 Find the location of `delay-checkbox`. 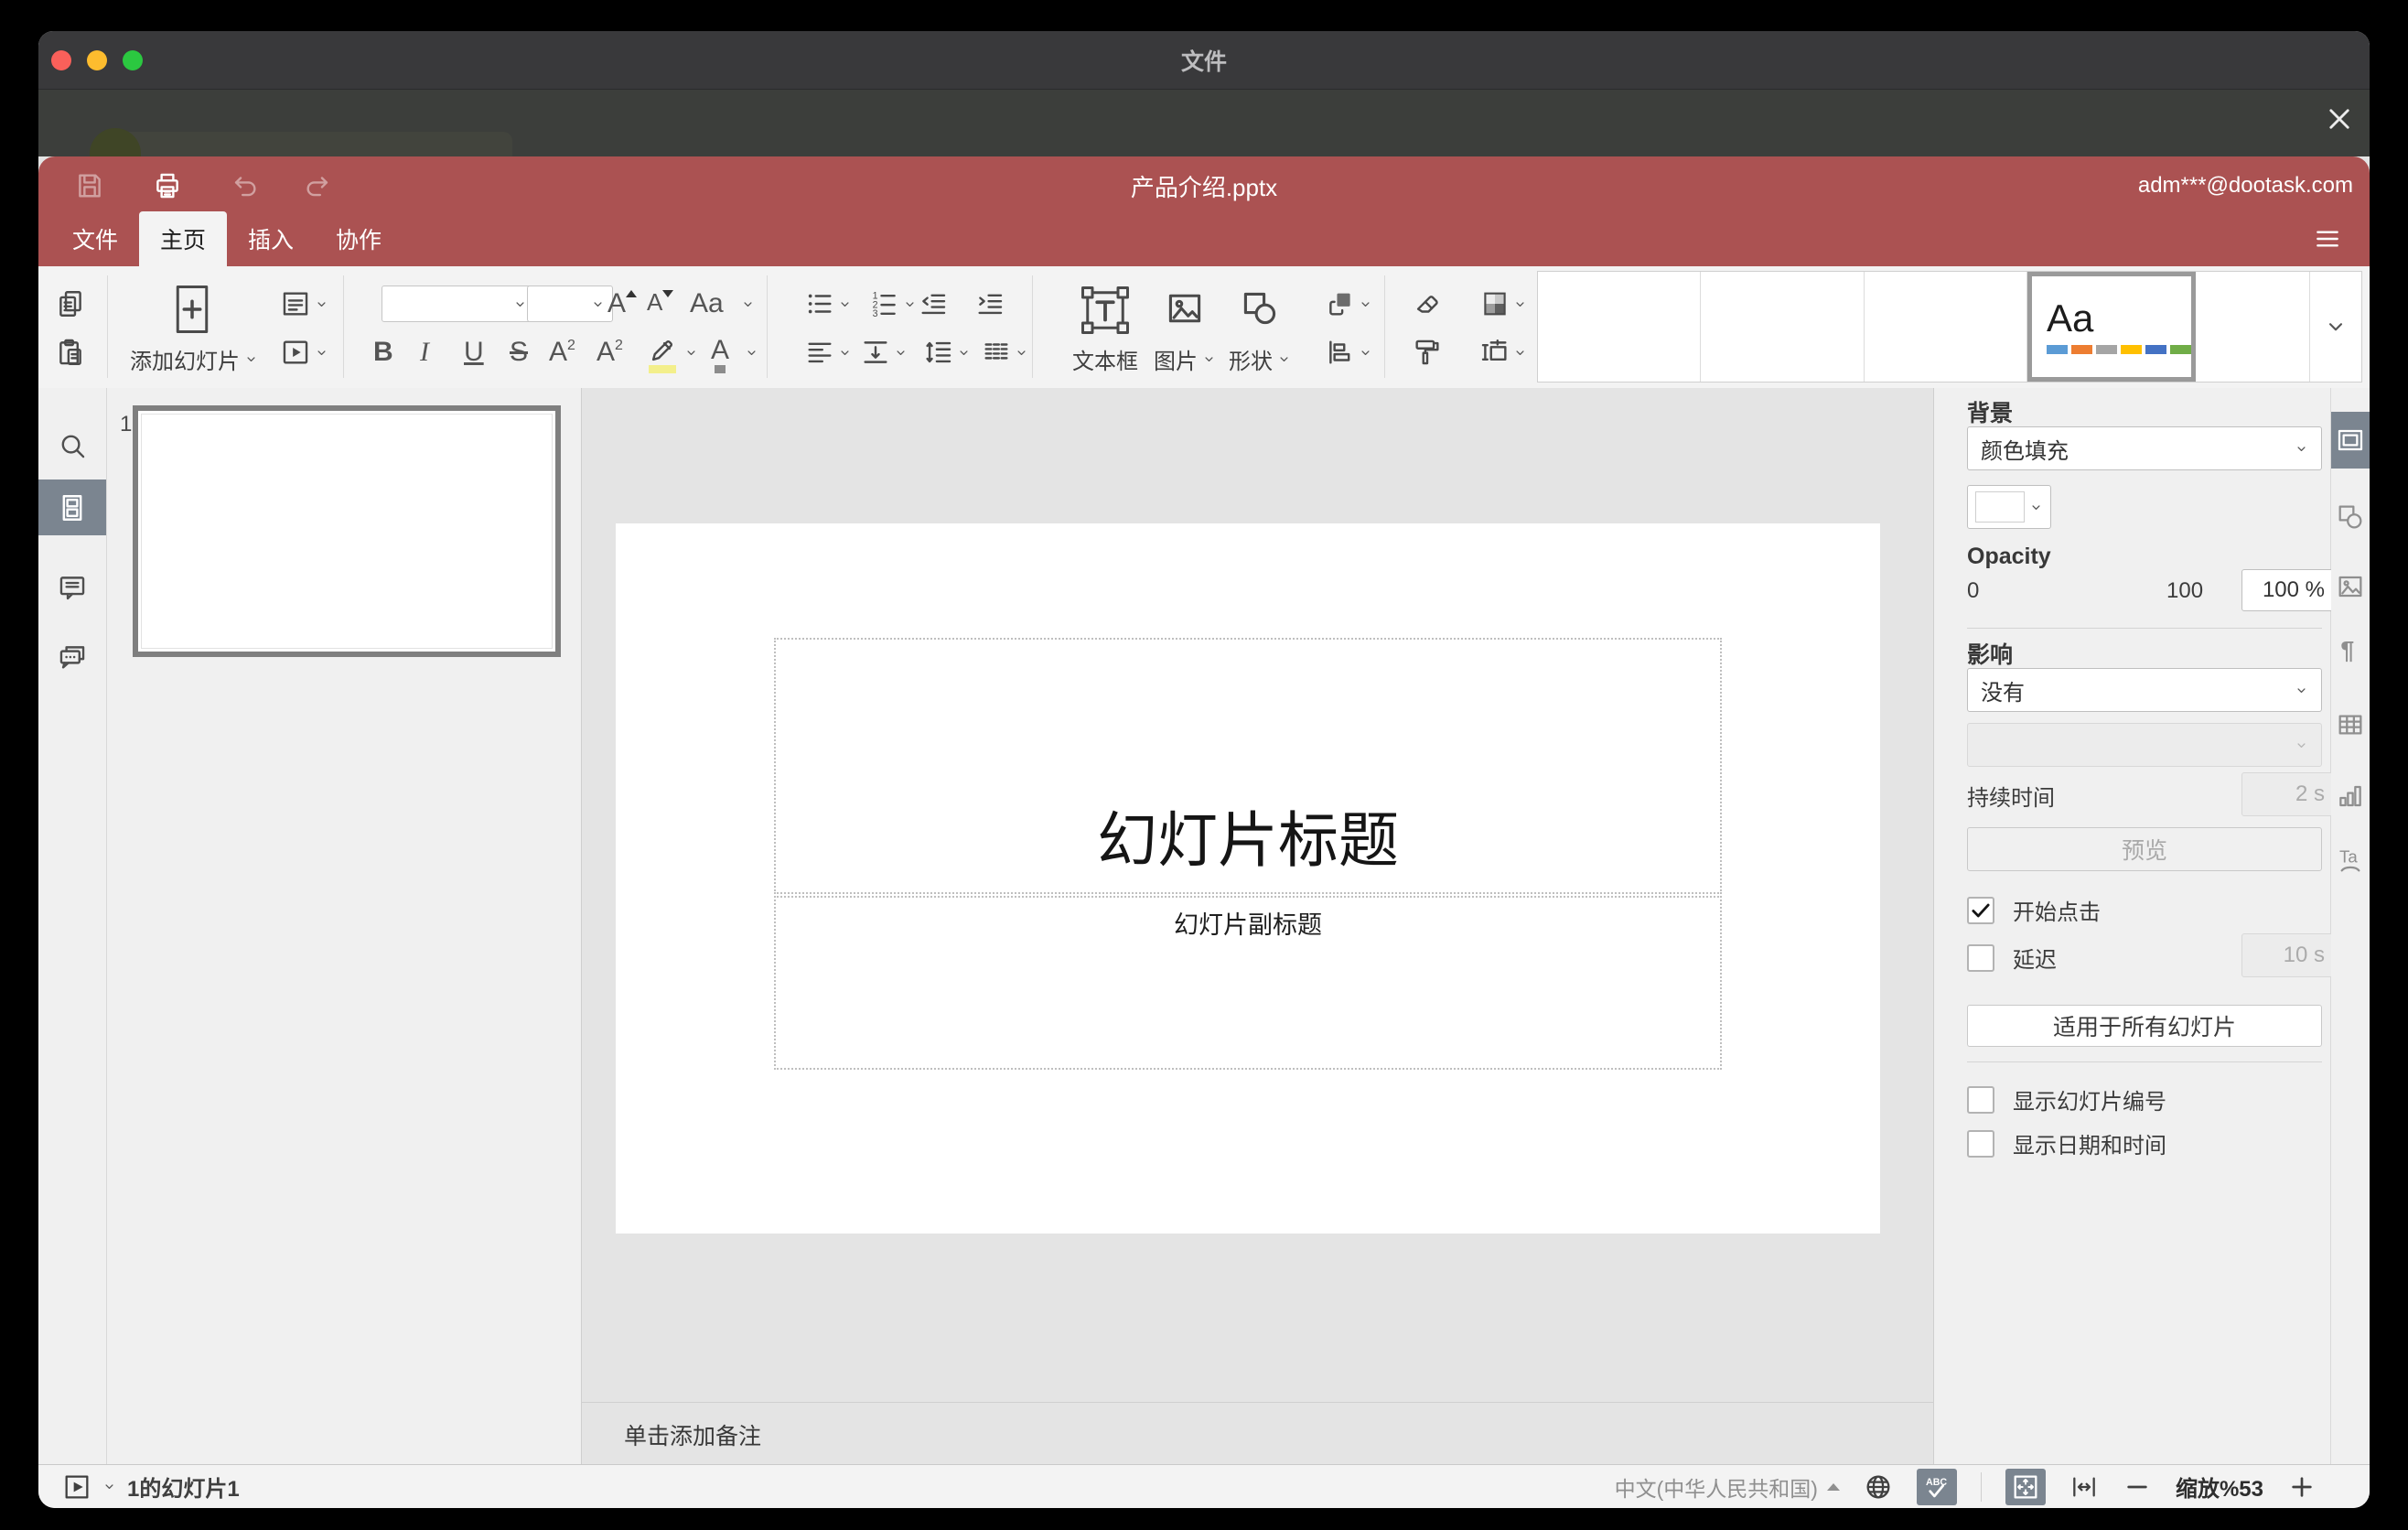

delay-checkbox is located at coordinates (1980, 957).